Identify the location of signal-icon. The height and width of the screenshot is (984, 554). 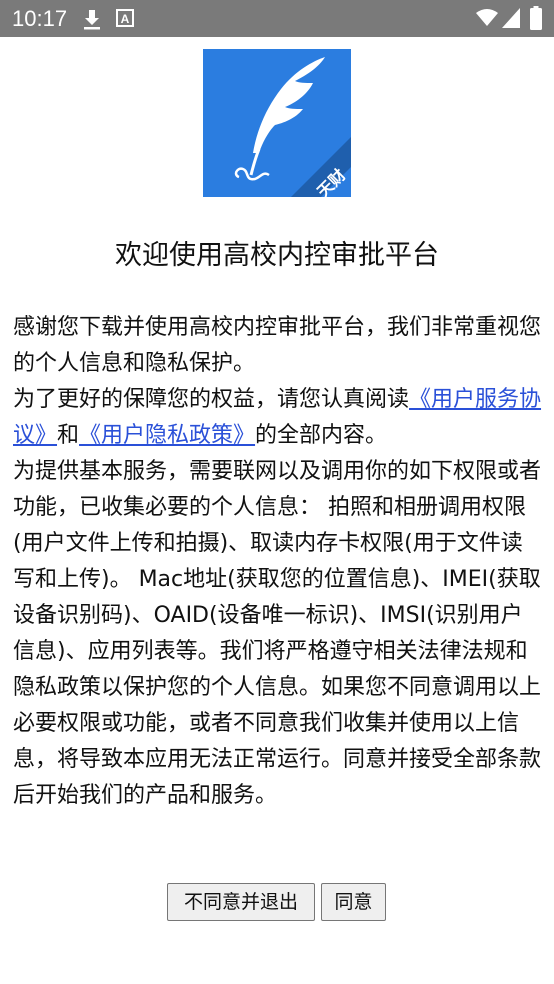
(511, 18).